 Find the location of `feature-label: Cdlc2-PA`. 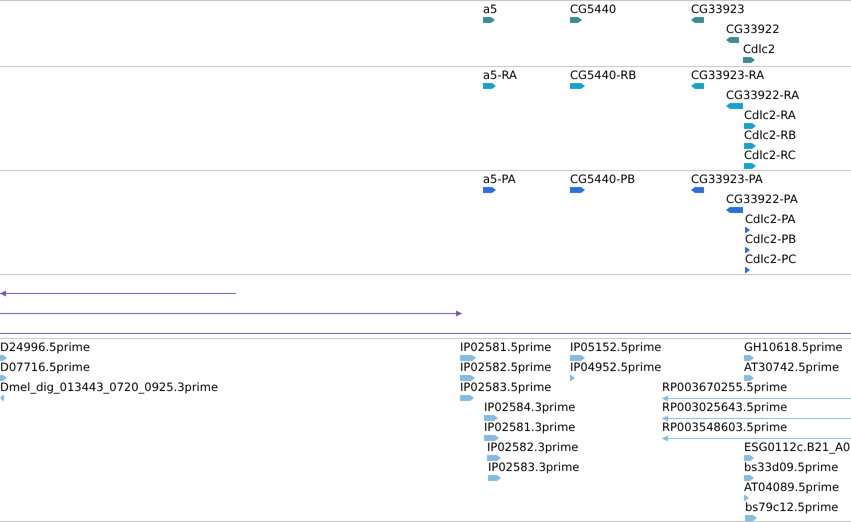

feature-label: Cdlc2-PA is located at coordinates (770, 219).